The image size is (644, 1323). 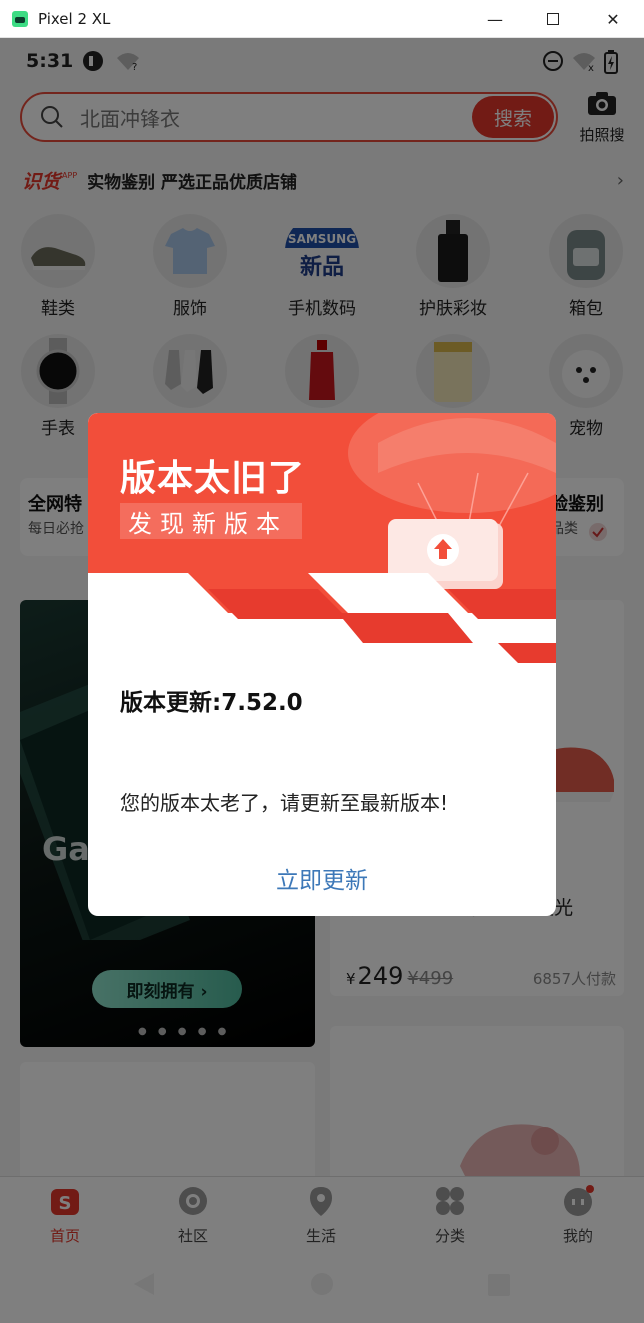 What do you see at coordinates (495, 19) in the screenshot?
I see `minimize-button: —` at bounding box center [495, 19].